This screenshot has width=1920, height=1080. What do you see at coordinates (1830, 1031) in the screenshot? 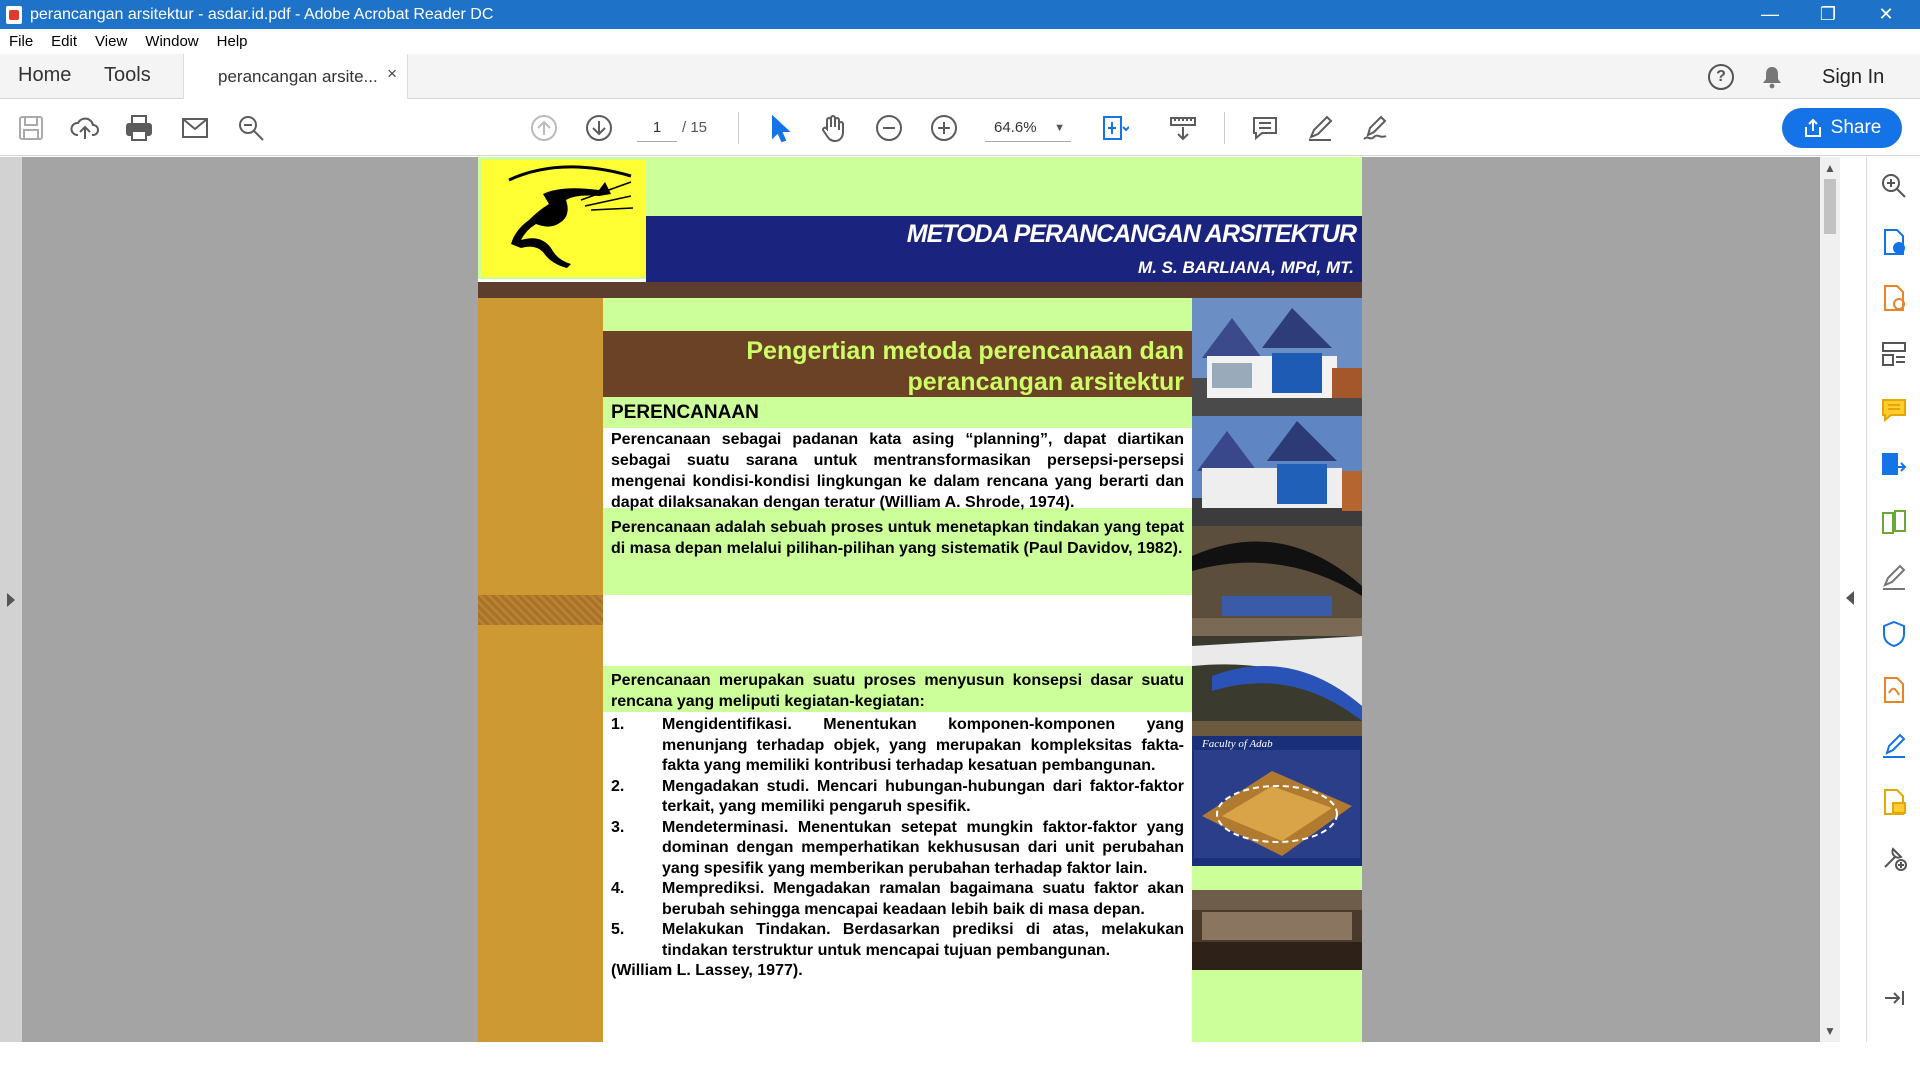
I see `scroll-down-icon: ▼` at bounding box center [1830, 1031].